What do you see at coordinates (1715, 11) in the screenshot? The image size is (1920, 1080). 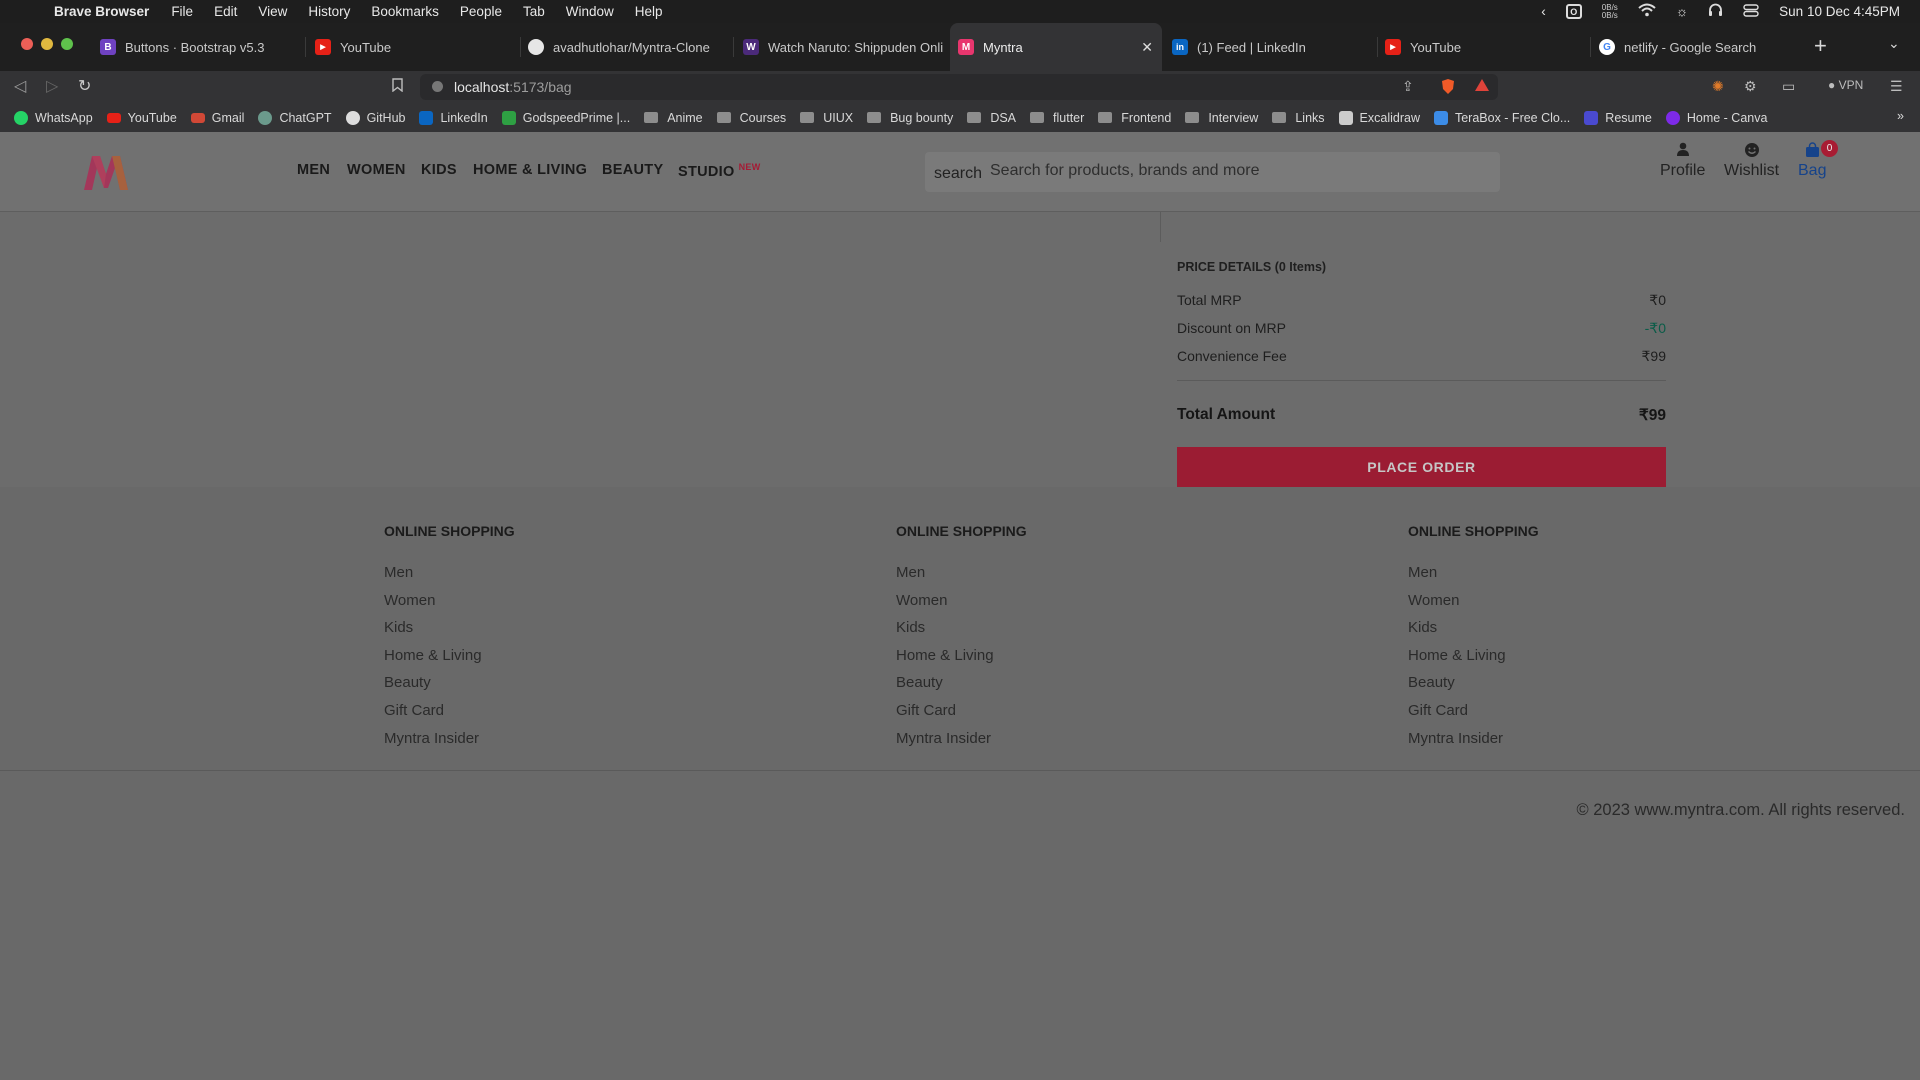 I see `headphones-icon` at bounding box center [1715, 11].